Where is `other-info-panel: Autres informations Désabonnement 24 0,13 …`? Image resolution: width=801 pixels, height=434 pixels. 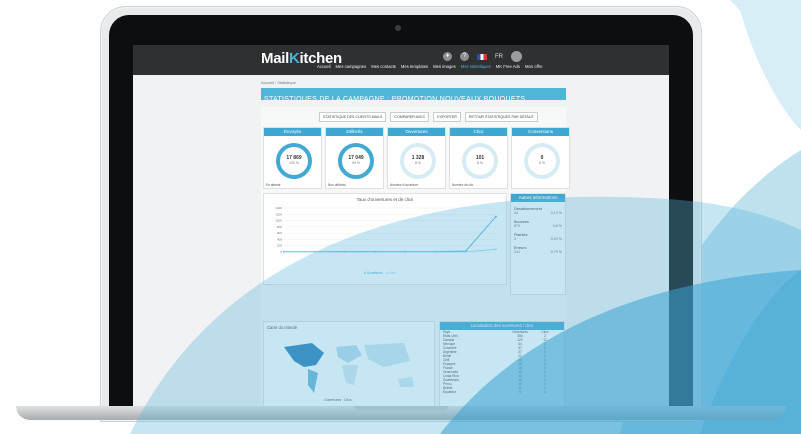 other-info-panel: Autres informations Désabonnement 24 0,13 … is located at coordinates (538, 244).